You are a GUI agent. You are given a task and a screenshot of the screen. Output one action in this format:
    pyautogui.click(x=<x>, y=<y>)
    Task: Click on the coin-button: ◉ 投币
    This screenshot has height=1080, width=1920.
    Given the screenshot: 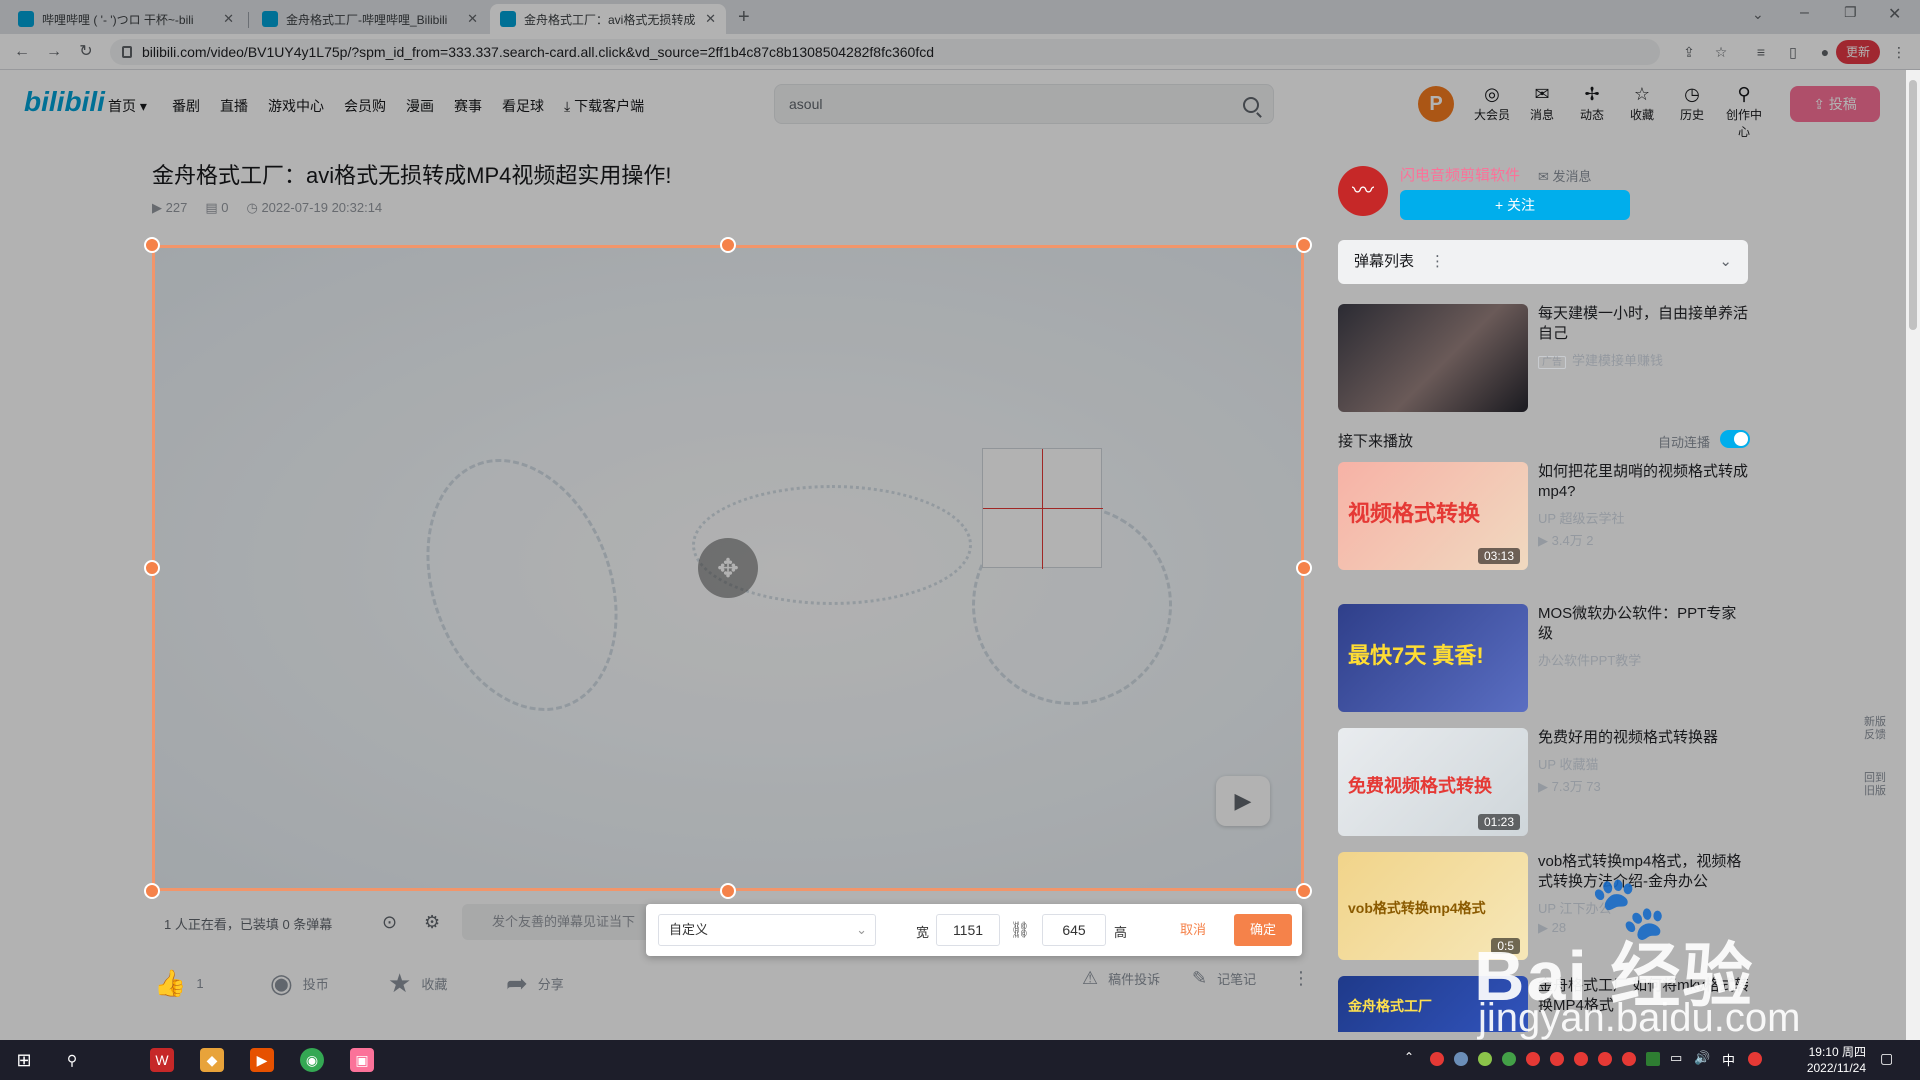 What is the action you would take?
    pyautogui.click(x=299, y=983)
    